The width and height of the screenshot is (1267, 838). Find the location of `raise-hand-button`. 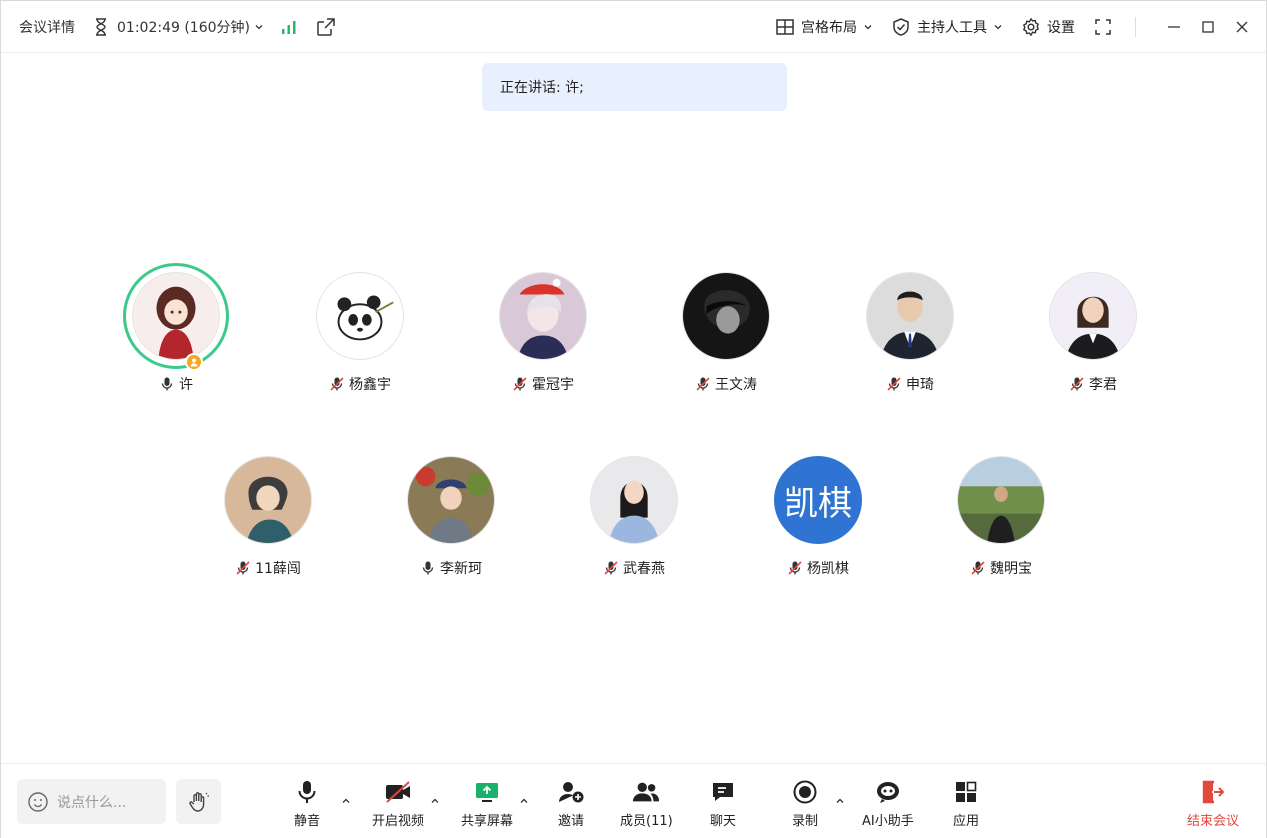

raise-hand-button is located at coordinates (198, 801).